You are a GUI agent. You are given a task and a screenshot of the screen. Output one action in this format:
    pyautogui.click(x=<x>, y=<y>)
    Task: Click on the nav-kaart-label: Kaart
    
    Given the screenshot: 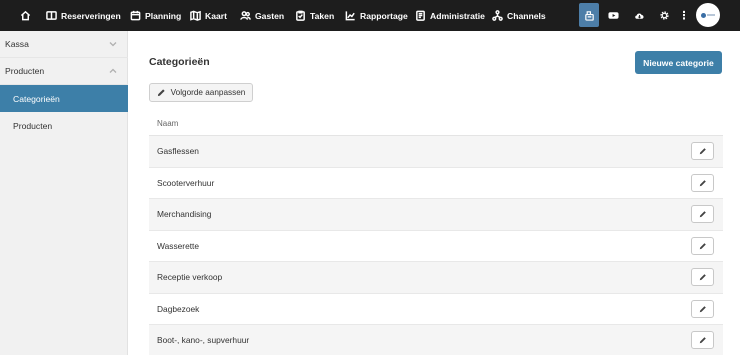 What is the action you would take?
    pyautogui.click(x=216, y=15)
    